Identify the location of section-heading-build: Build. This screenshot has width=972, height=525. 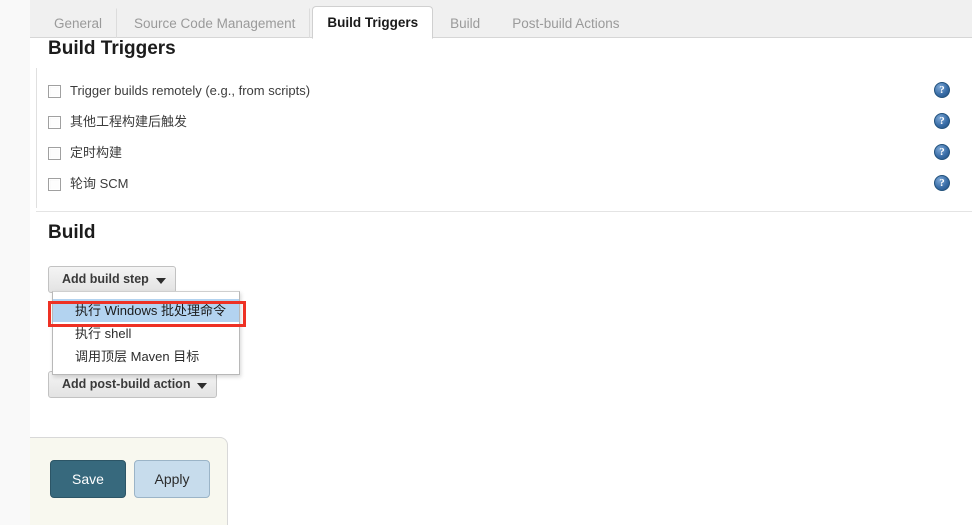
(72, 232).